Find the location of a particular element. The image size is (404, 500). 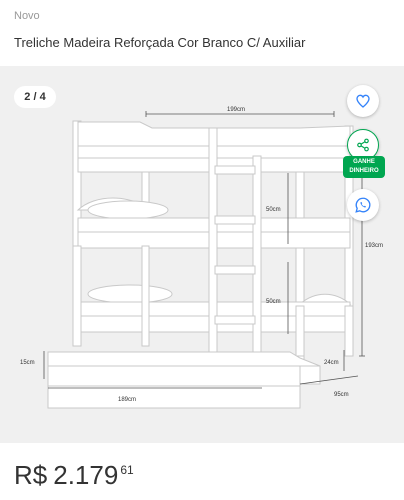

price-currency: R$ is located at coordinates (31, 475).